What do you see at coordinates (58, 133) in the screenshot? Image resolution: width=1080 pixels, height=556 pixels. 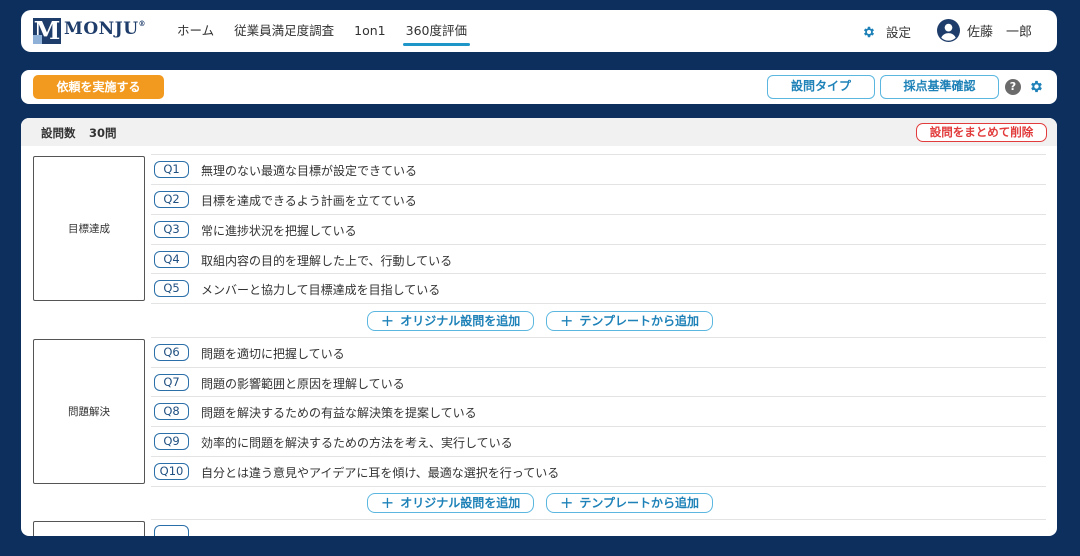 I see `question-count-label: 設問数` at bounding box center [58, 133].